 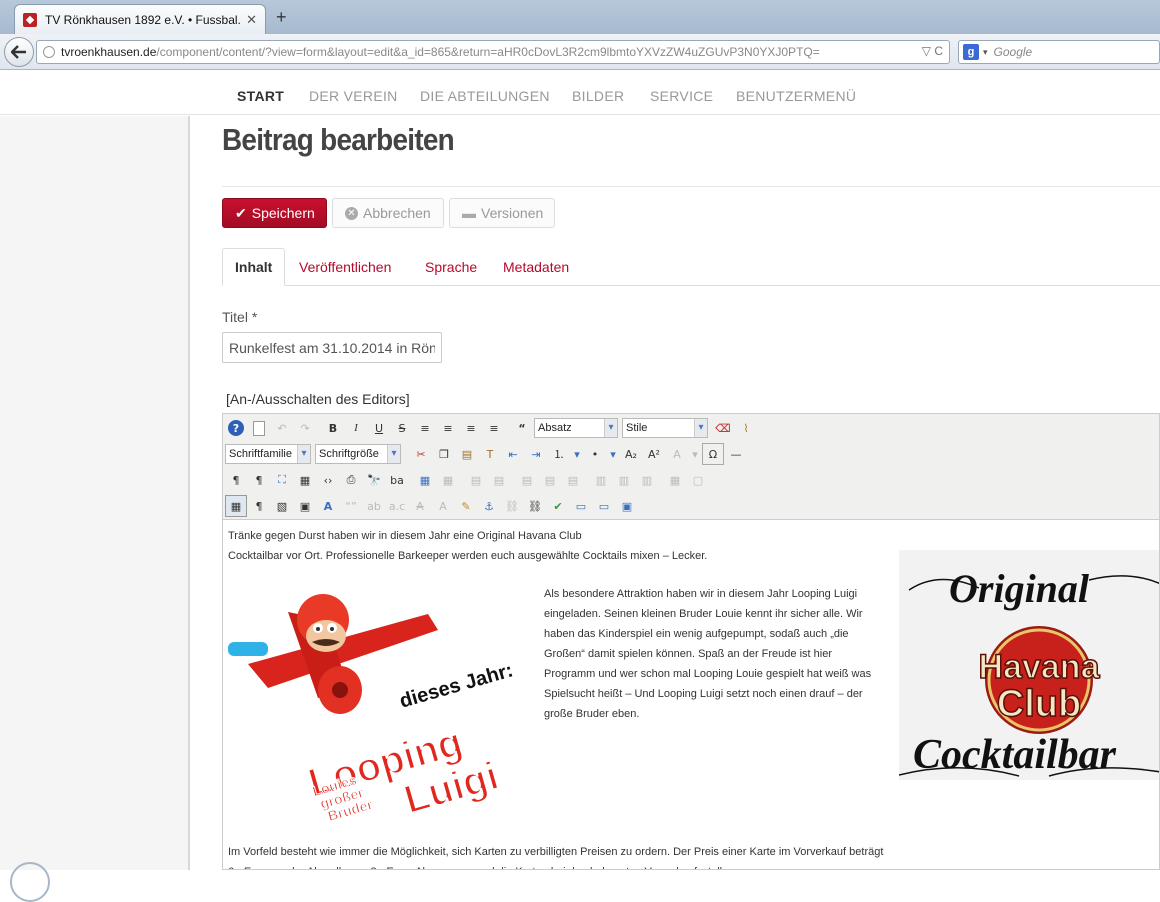 What do you see at coordinates (631, 454) in the screenshot?
I see `subscript-icon: A₂` at bounding box center [631, 454].